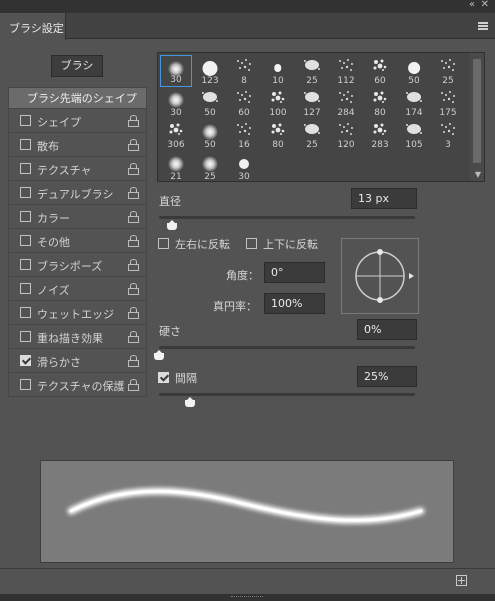 This screenshot has width=495, height=601. Describe the element at coordinates (287, 347) in the screenshot. I see `hardness-slider` at that location.